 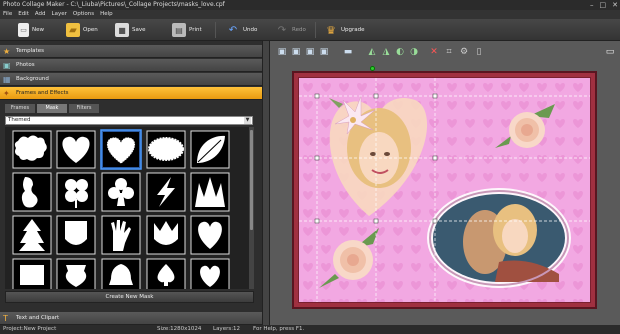 I want to click on accordion-templates: ★ Templates, so click(x=131, y=51).